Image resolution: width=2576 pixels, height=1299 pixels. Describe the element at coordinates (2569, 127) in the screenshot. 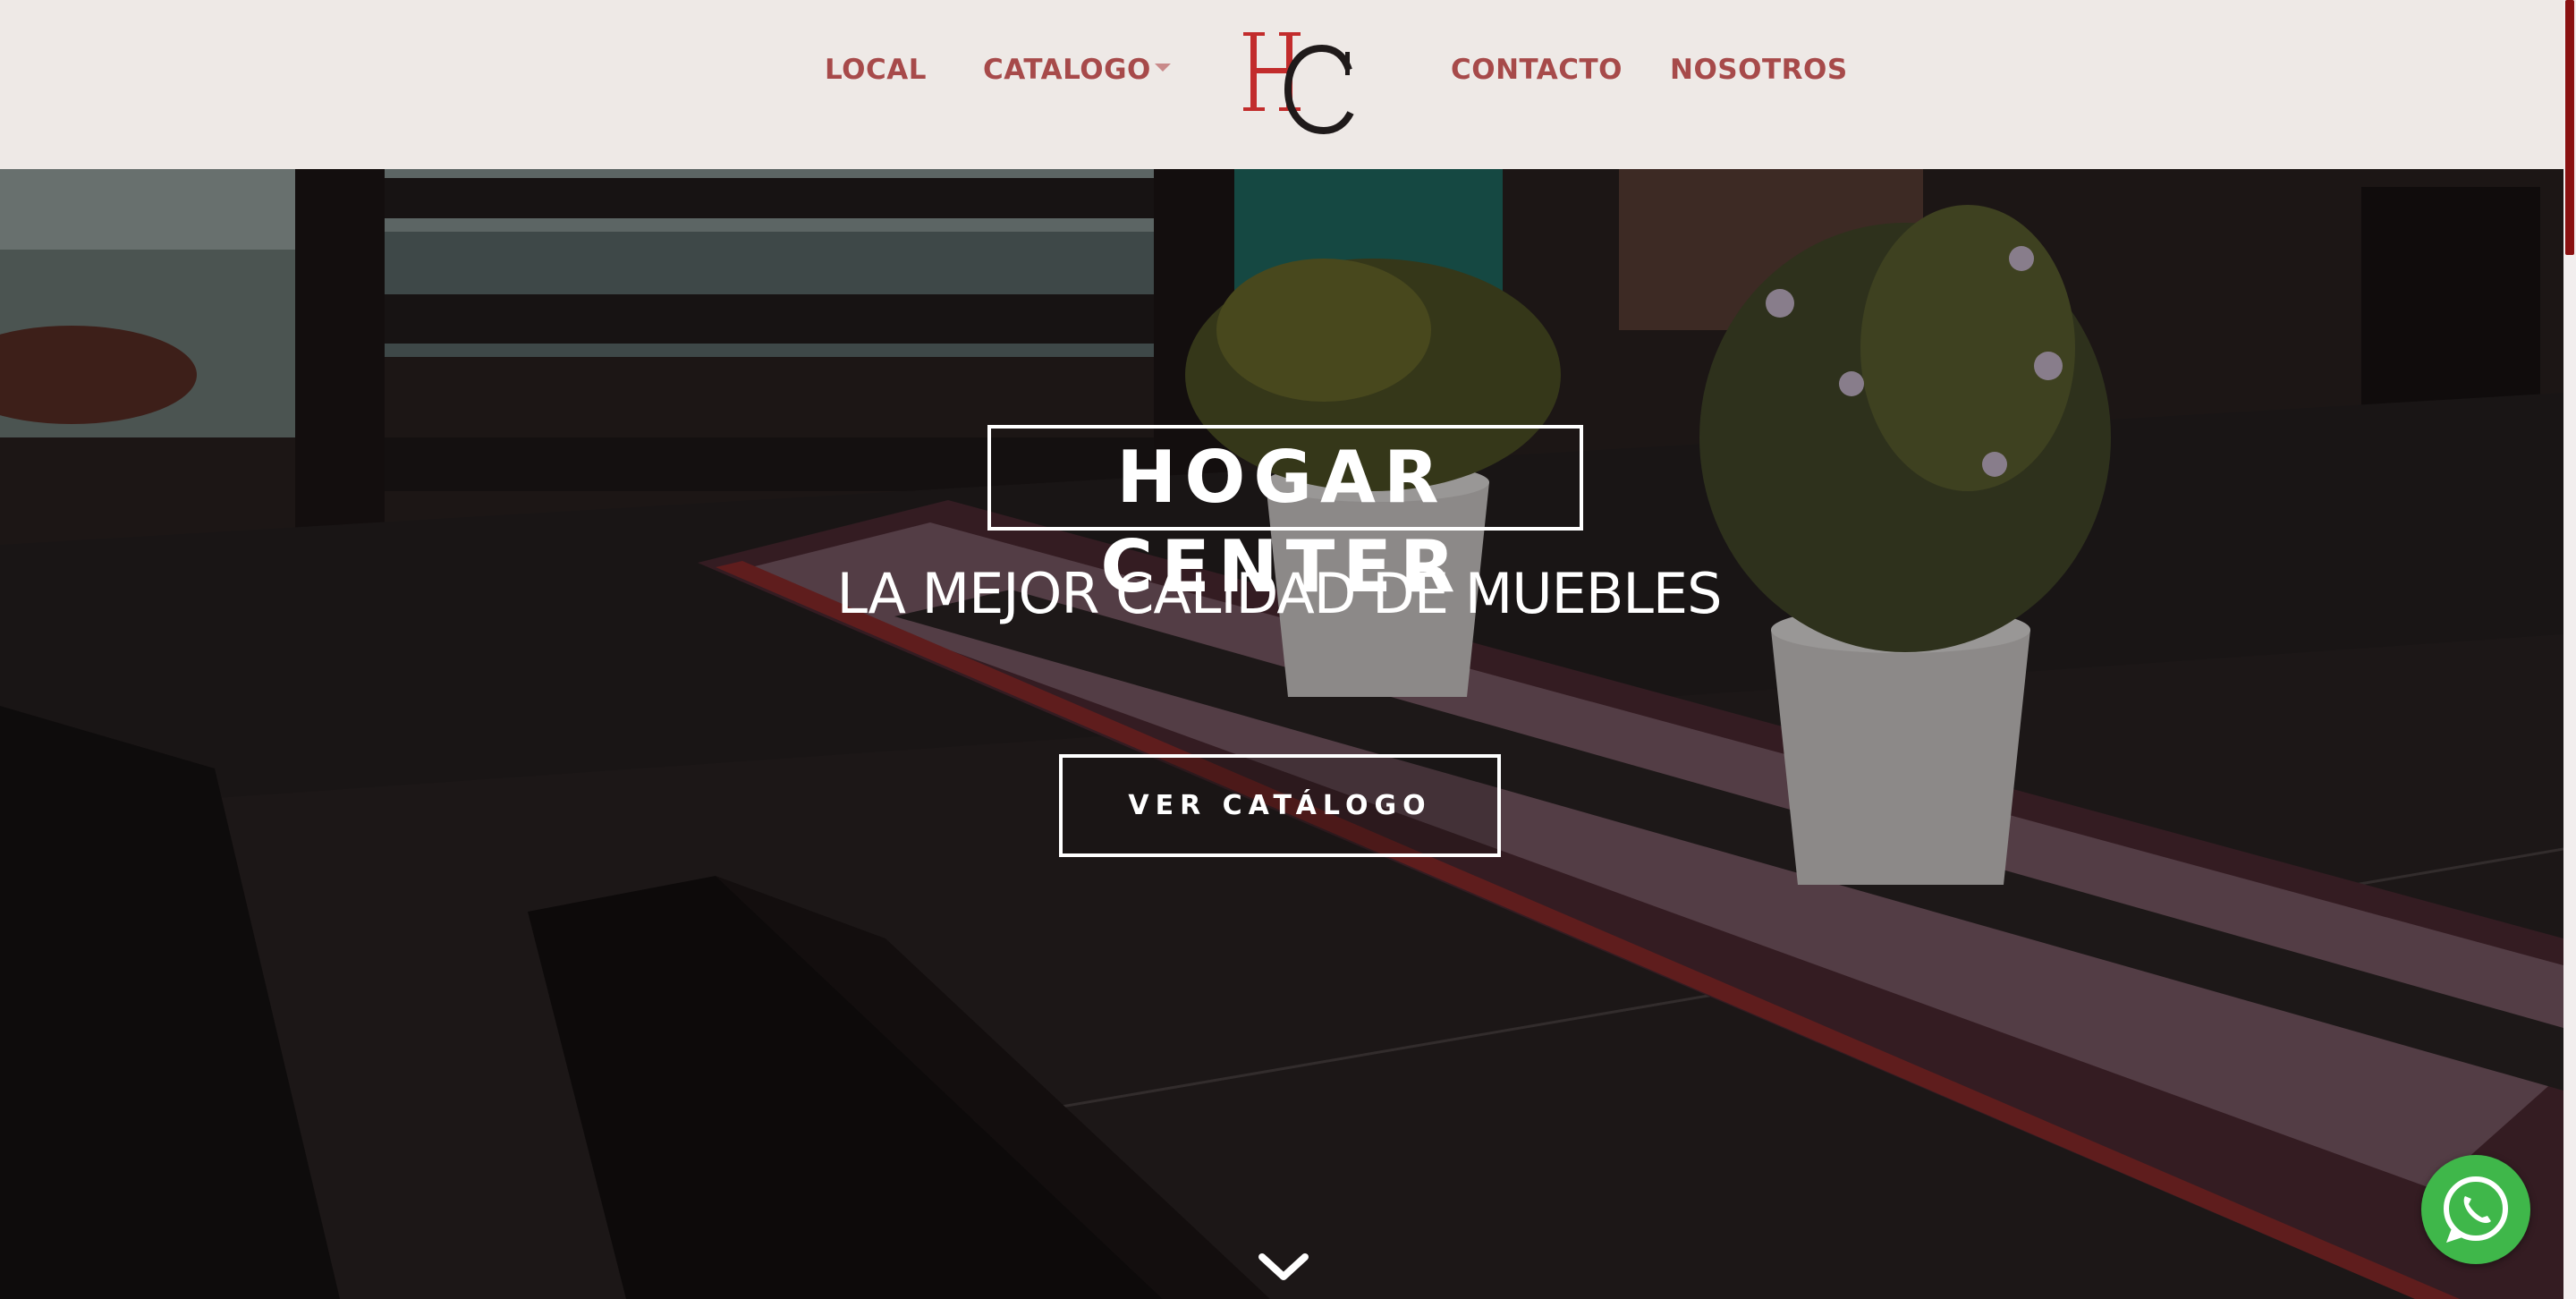

I see `scrollbar-thumb` at that location.